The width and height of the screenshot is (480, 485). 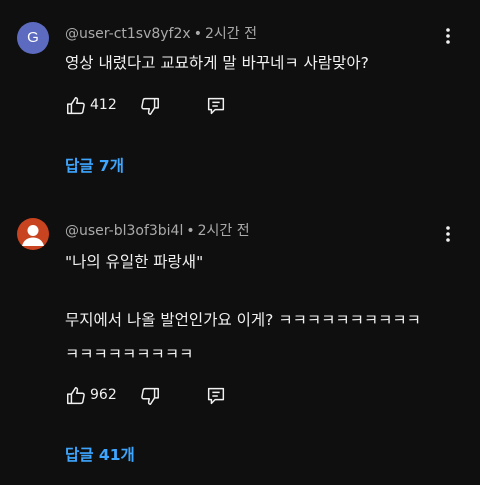 I want to click on default-avatar-icon, so click(x=33, y=235).